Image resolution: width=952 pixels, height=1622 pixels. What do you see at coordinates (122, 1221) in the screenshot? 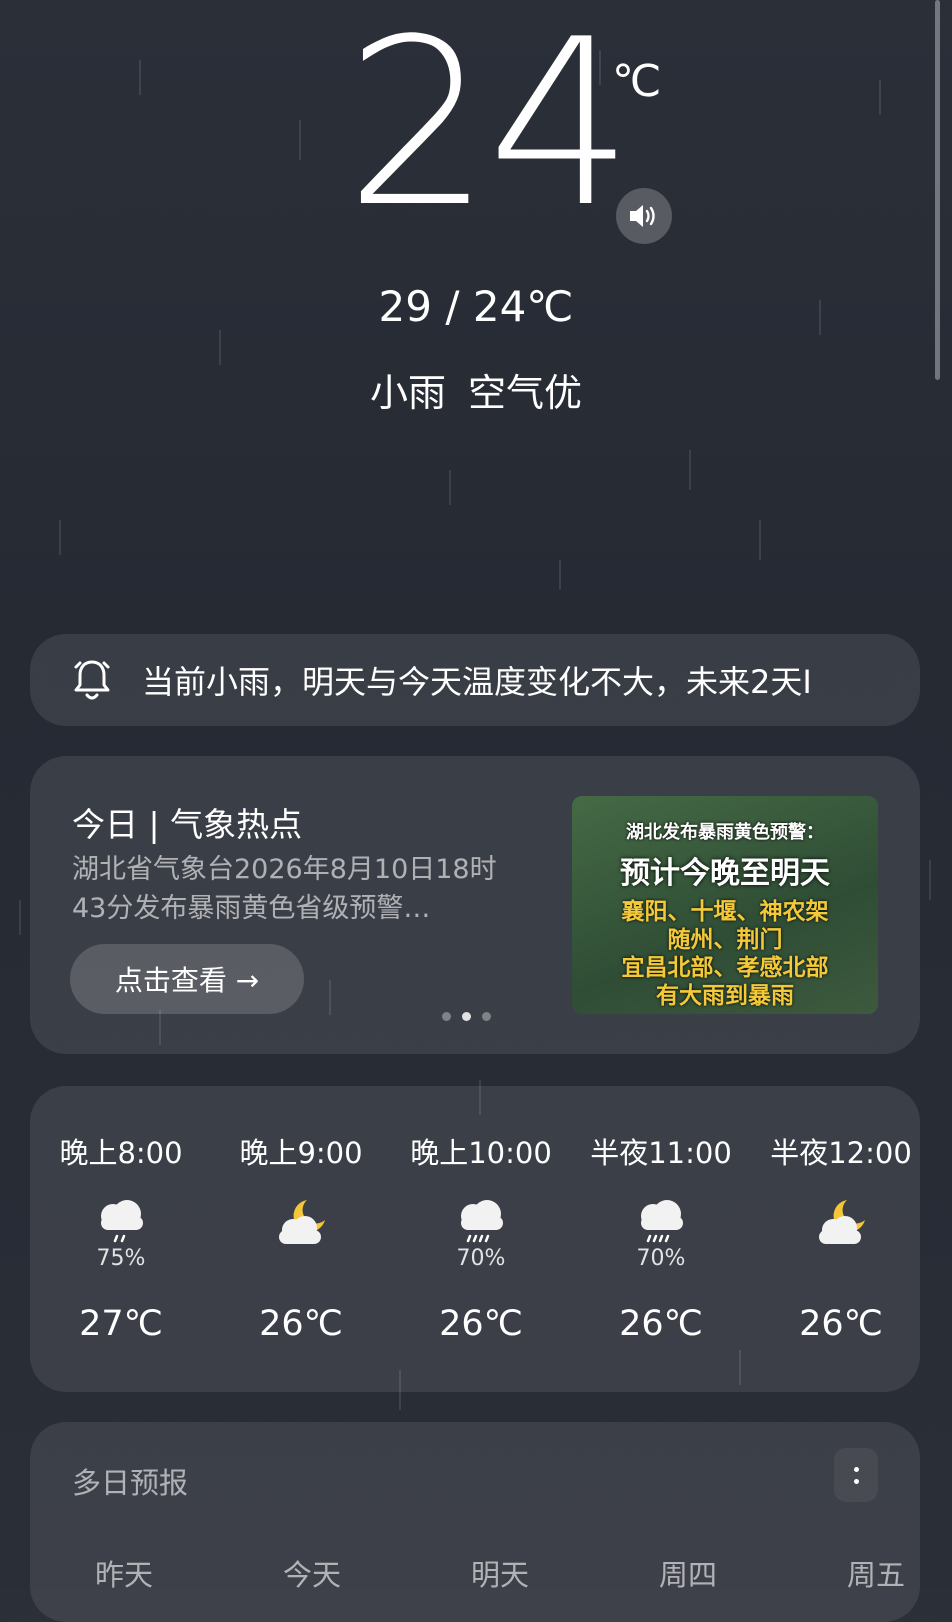
I see `light-rain-icon` at bounding box center [122, 1221].